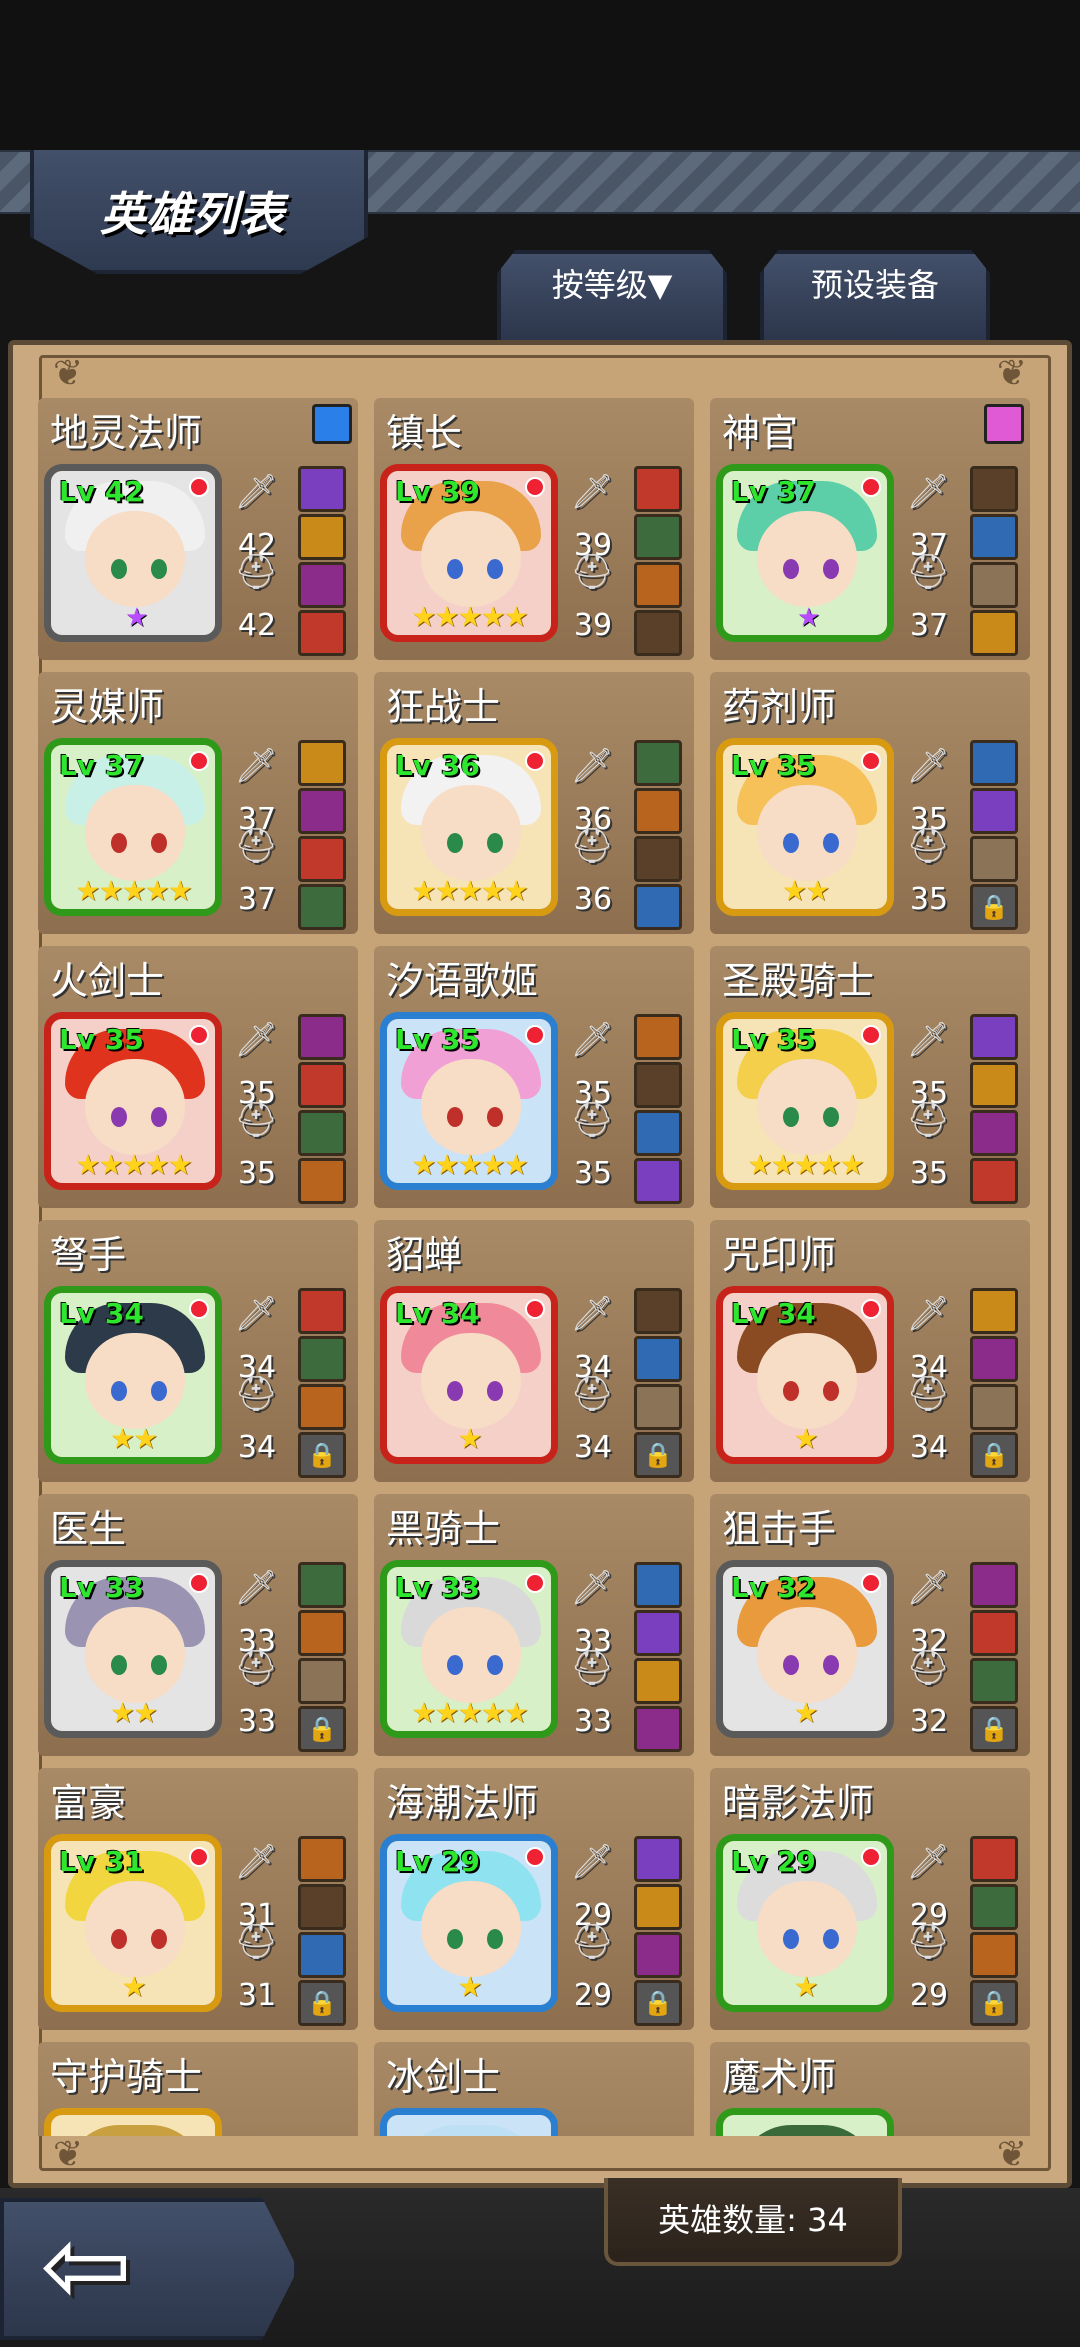 This screenshot has width=1080, height=2347. What do you see at coordinates (805, 553) in the screenshot?
I see `hero-portrait: Lv 37 ★` at bounding box center [805, 553].